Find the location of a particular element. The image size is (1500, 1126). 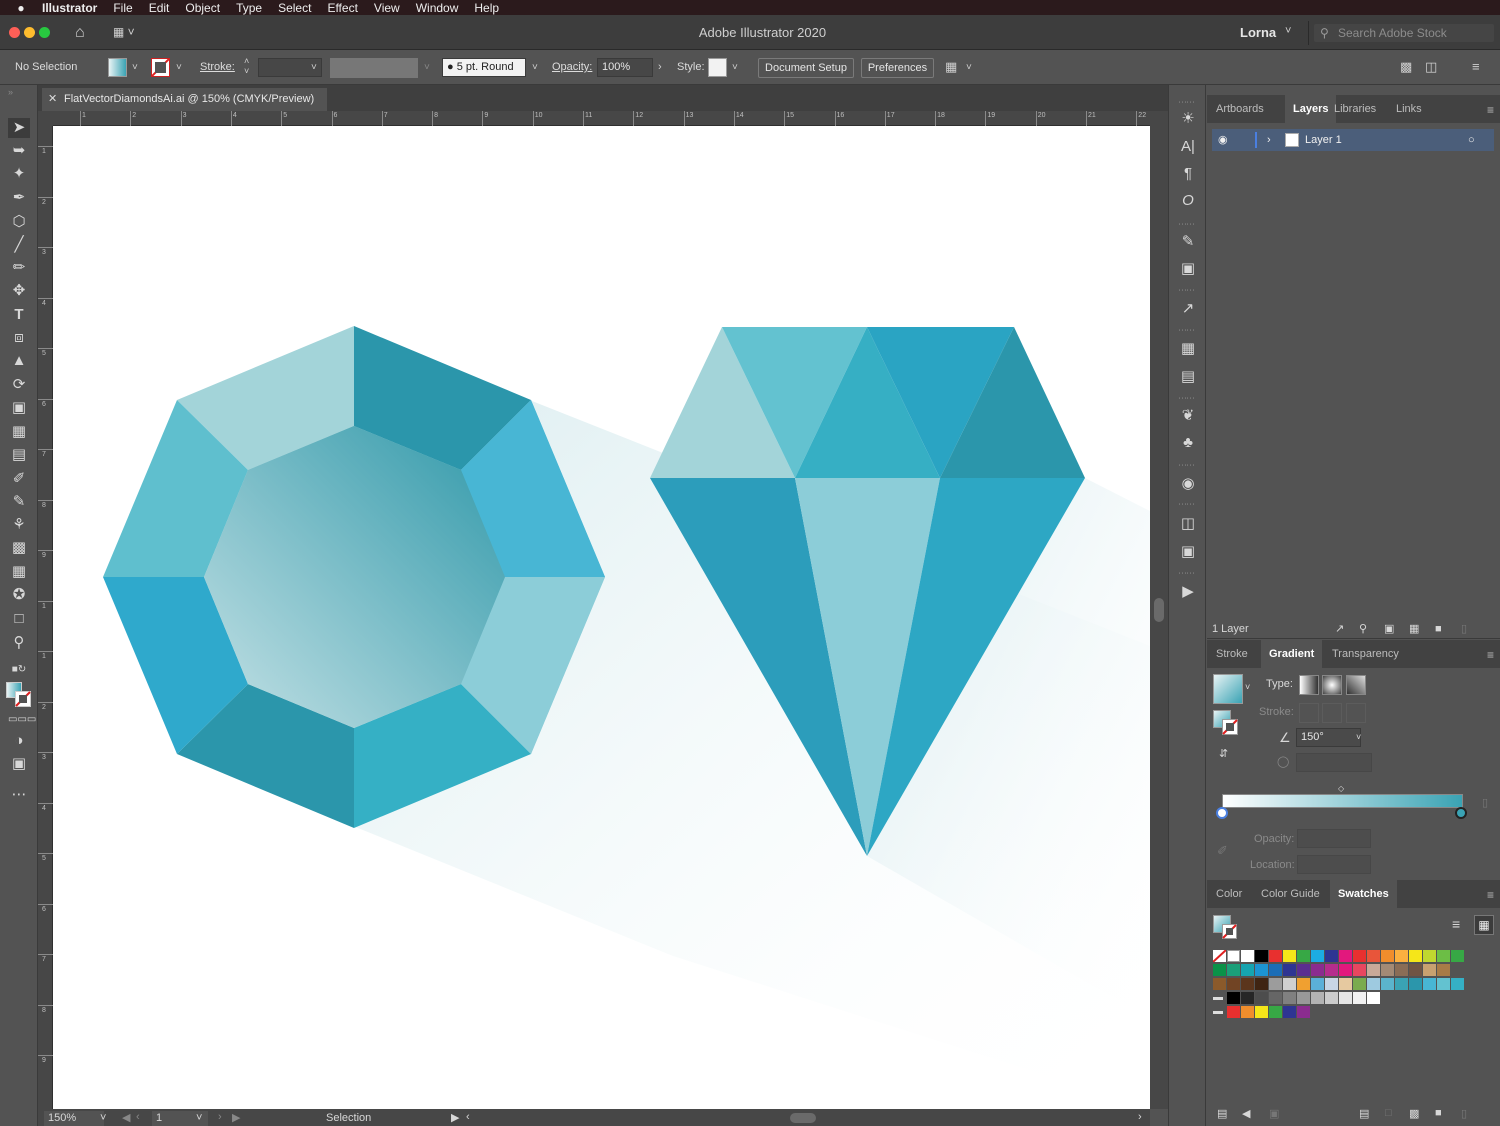

tab-transparency: Transparency is located at coordinates (1365, 654).